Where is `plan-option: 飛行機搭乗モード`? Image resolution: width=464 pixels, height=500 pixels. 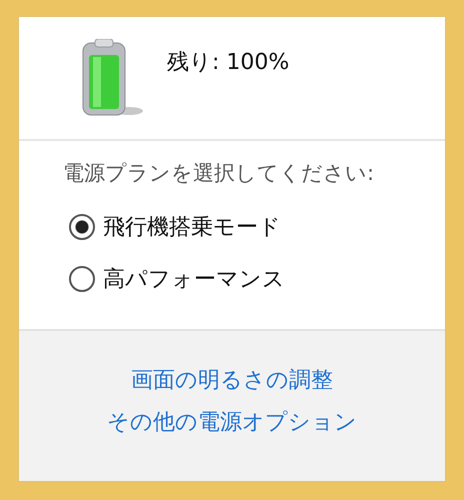 plan-option: 飛行機搭乗モード is located at coordinates (192, 227).